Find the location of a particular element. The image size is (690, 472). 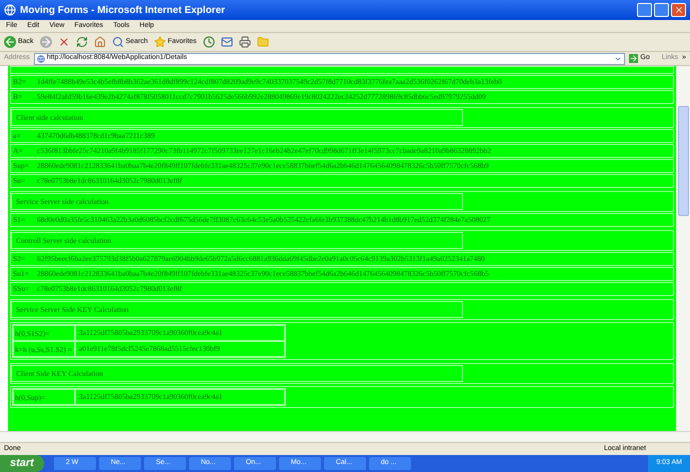

mail-icon is located at coordinates (226, 42).